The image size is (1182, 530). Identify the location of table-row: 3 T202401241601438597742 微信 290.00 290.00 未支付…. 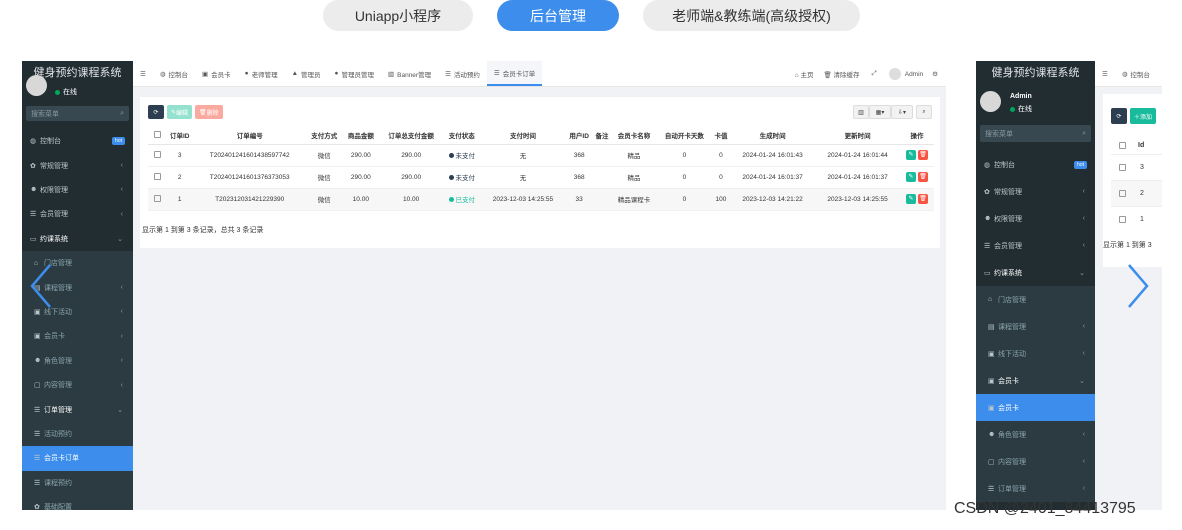
(541, 155).